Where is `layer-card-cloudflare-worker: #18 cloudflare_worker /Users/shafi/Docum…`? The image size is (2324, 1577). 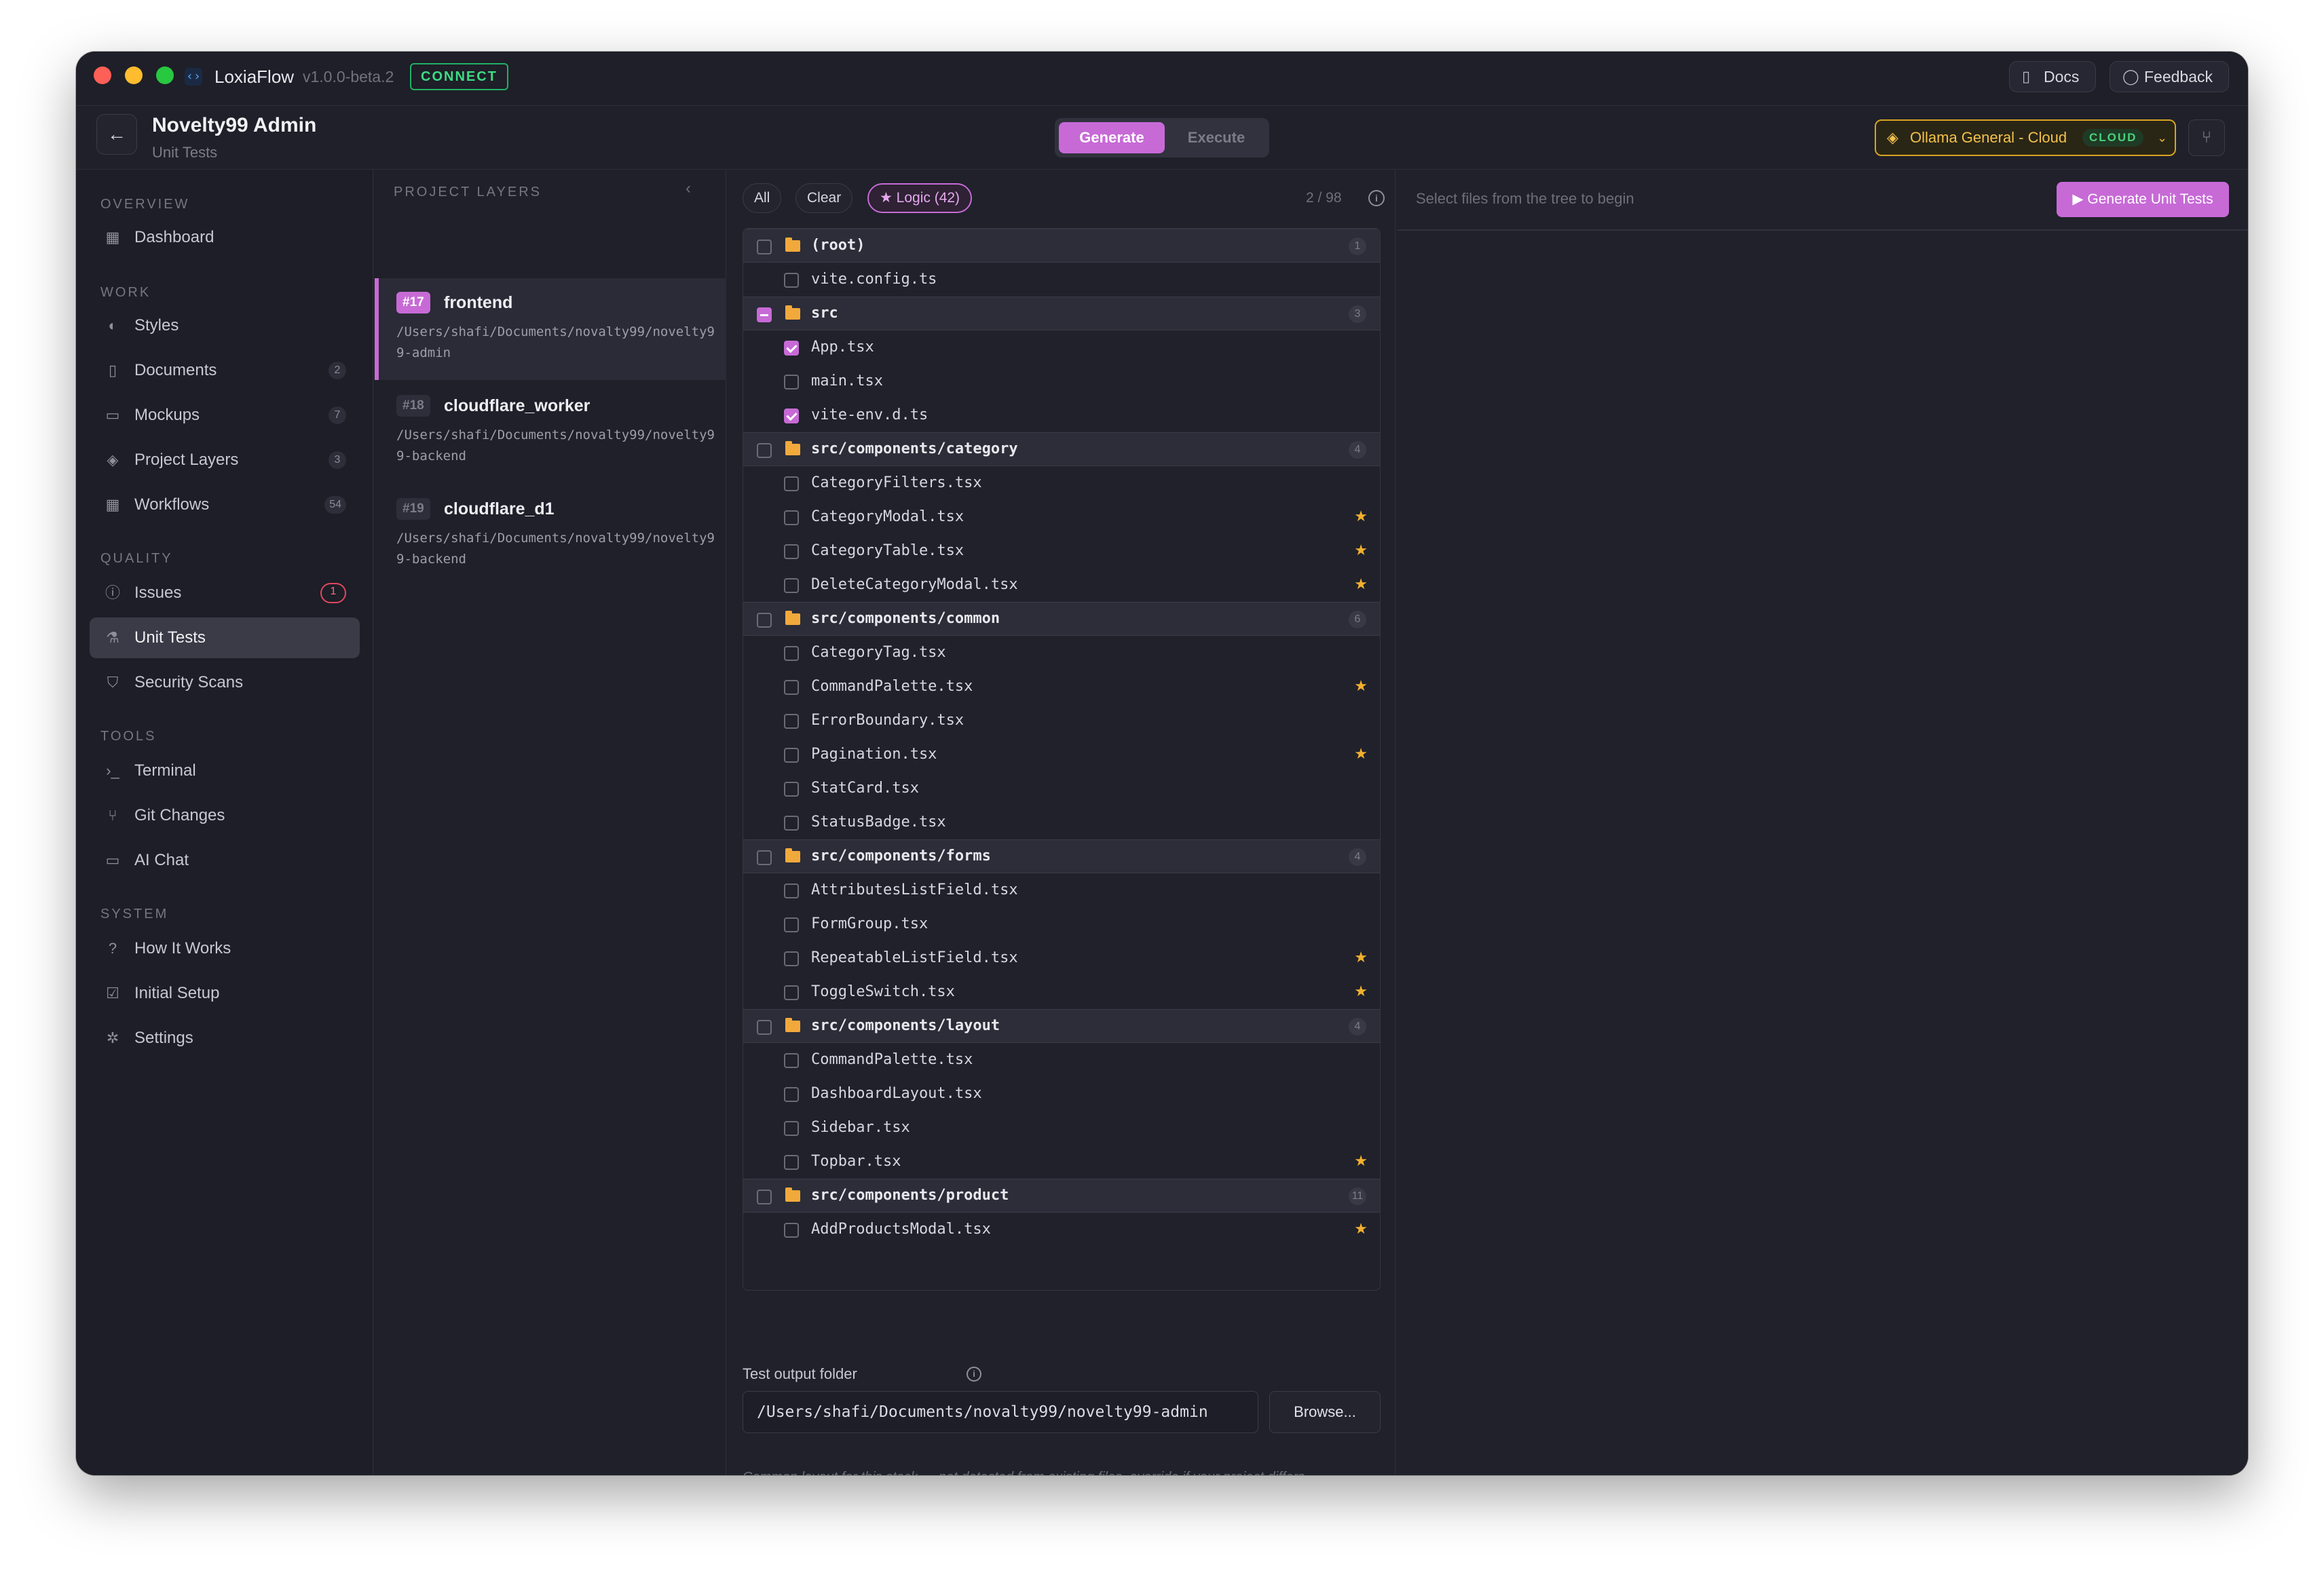
layer-card-cloudflare-worker: #18 cloudflare_worker /Users/shafi/Docum… is located at coordinates (550, 432).